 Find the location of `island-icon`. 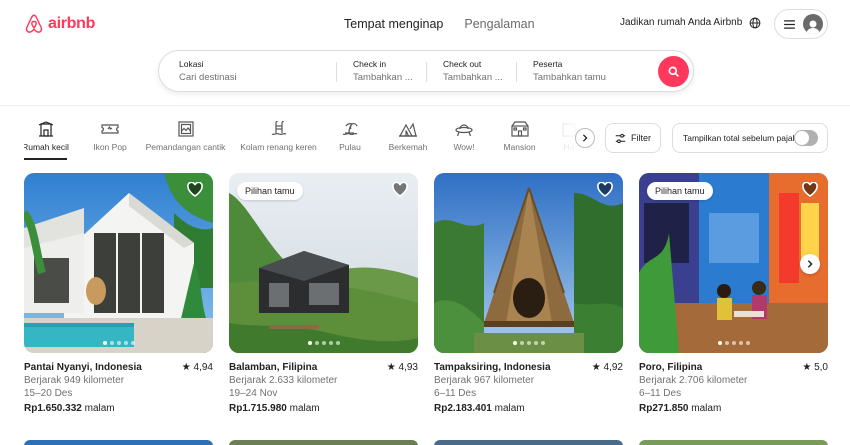

island-icon is located at coordinates (350, 129).